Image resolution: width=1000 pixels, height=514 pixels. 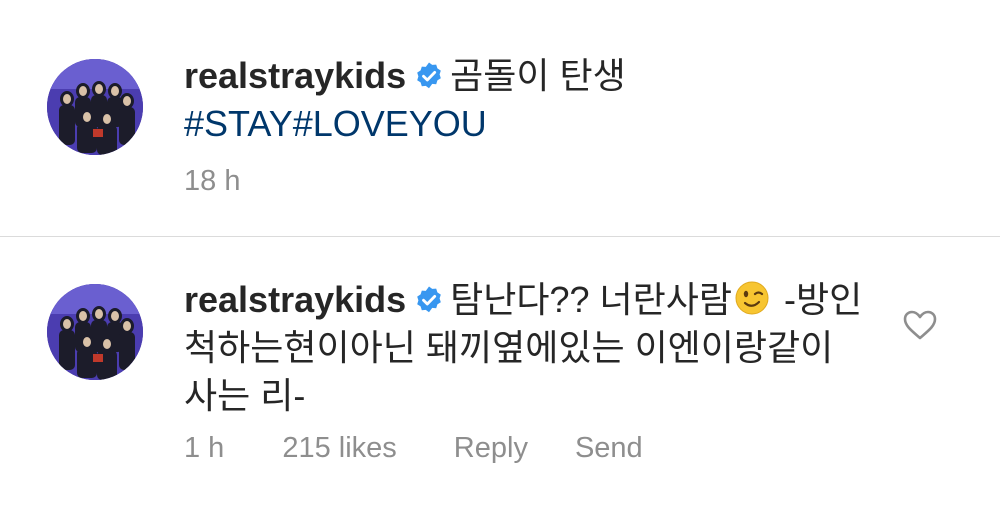 I want to click on send-button: Send, so click(x=609, y=448).